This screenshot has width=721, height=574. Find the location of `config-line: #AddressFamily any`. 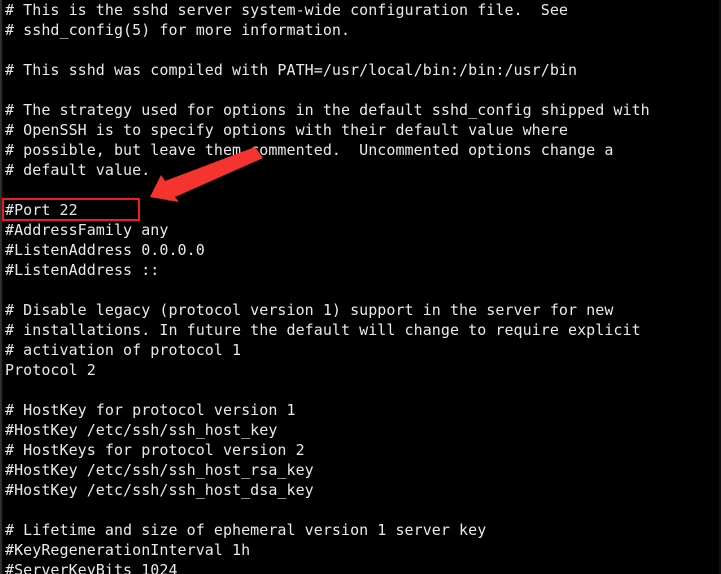

config-line: #AddressFamily any is located at coordinates (87, 230).